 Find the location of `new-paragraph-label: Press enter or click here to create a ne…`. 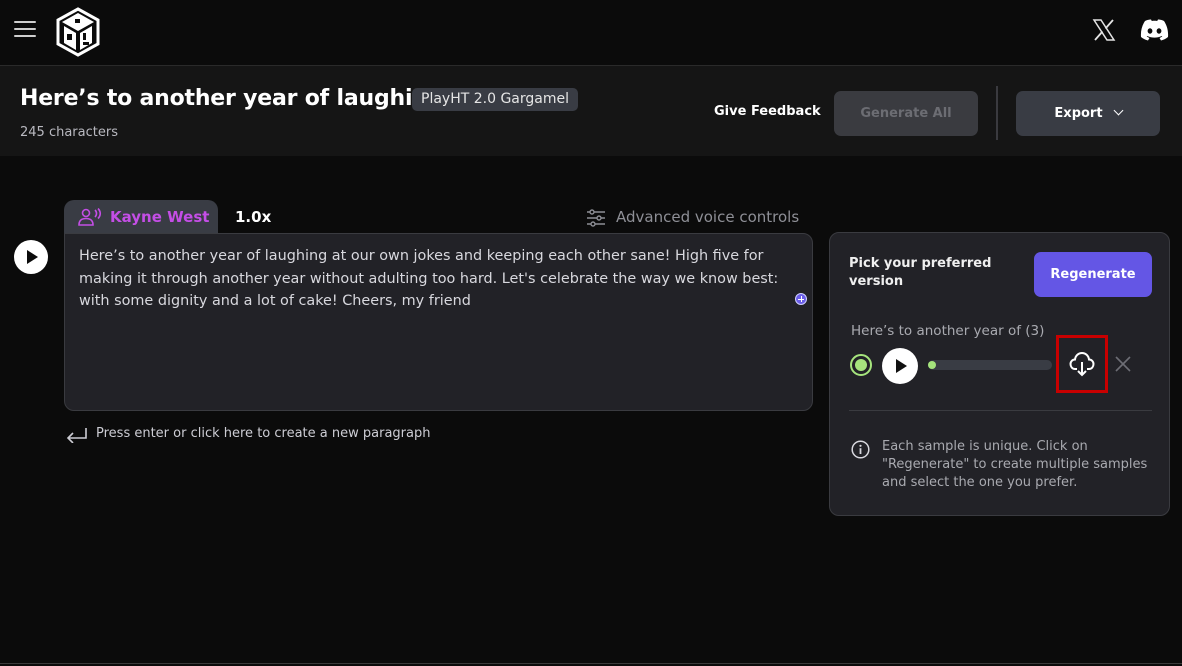

new-paragraph-label: Press enter or click here to create a ne… is located at coordinates (263, 433).